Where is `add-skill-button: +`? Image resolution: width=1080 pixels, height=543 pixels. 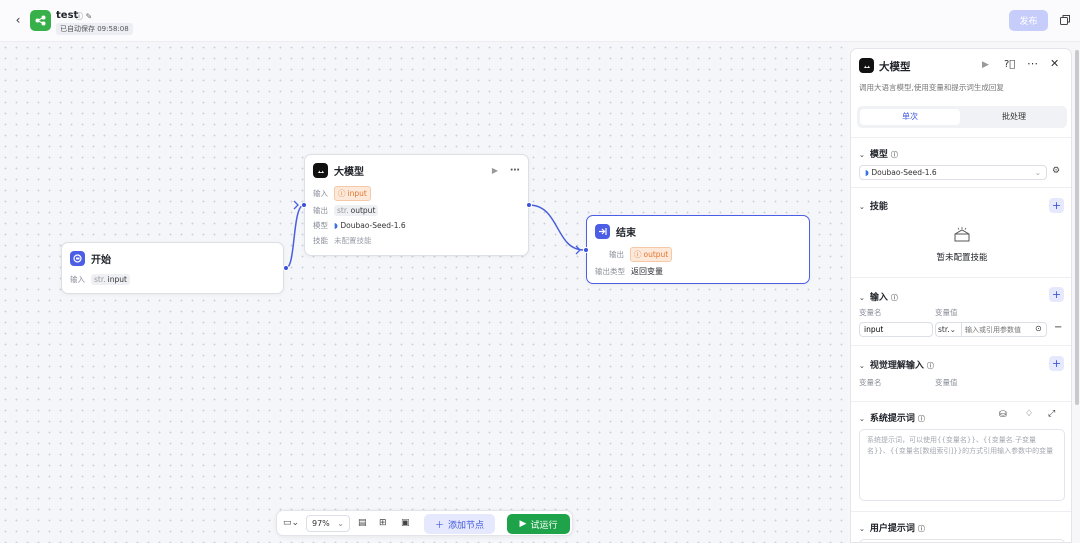 add-skill-button: + is located at coordinates (1056, 205).